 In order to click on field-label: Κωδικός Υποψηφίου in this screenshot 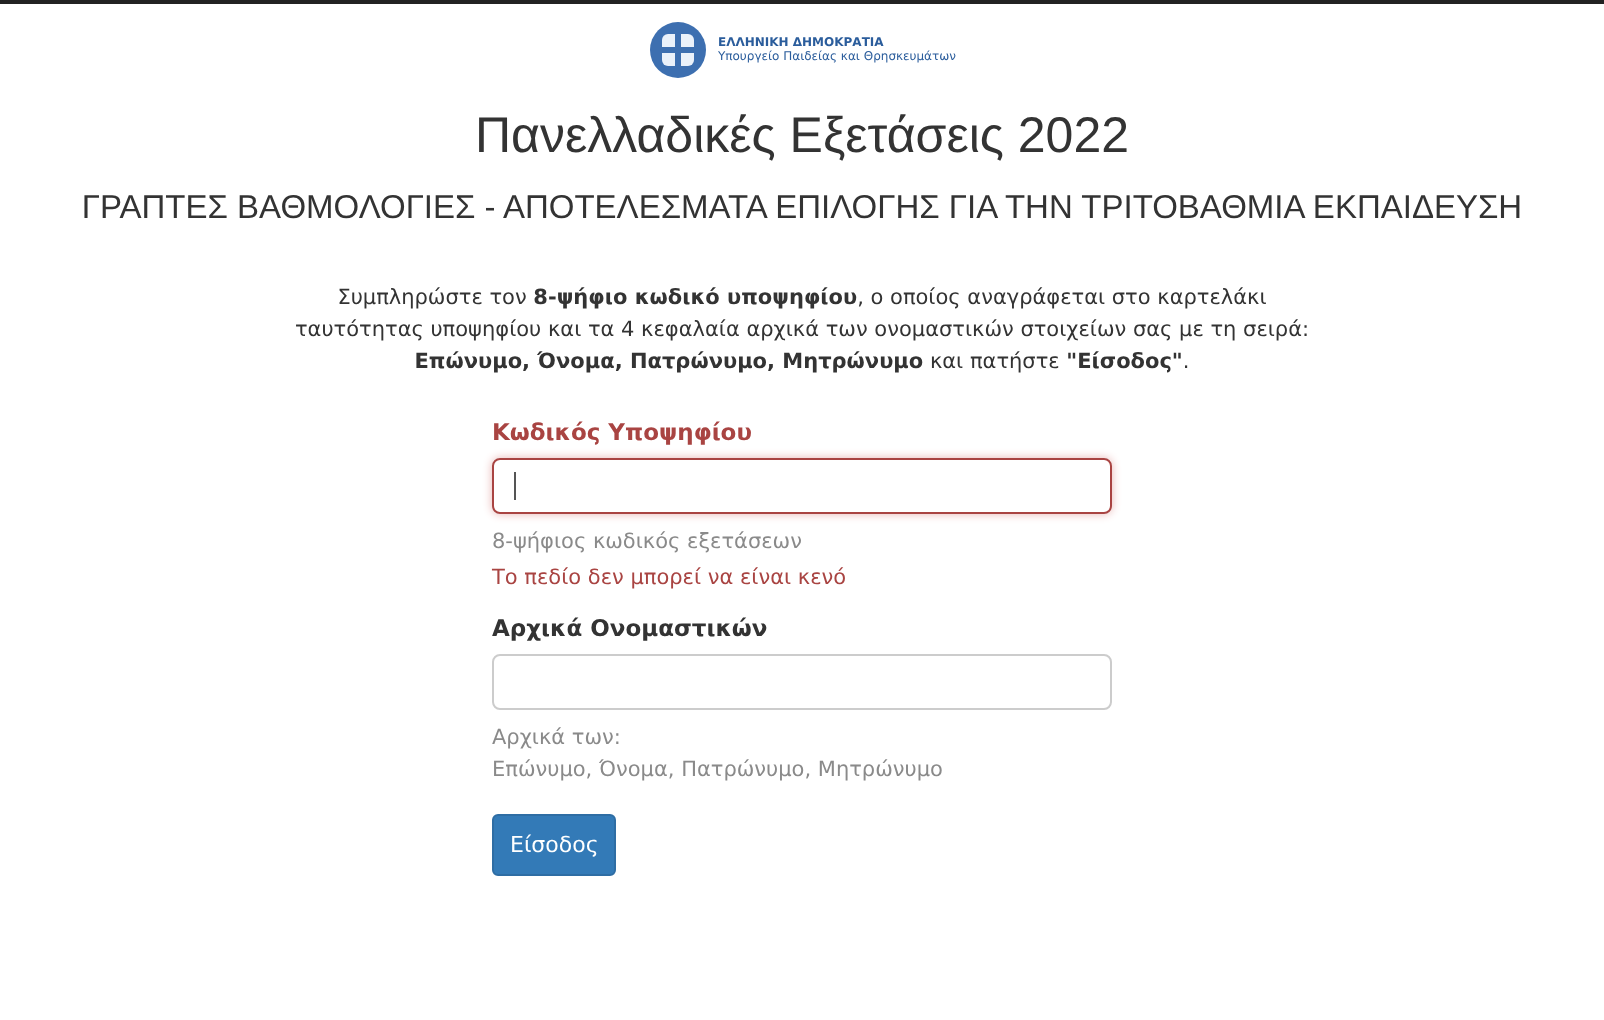, I will do `click(622, 432)`.